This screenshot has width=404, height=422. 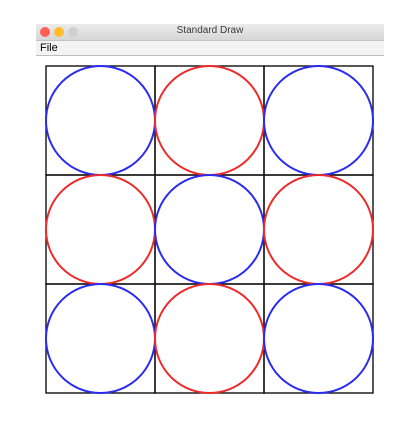 What do you see at coordinates (210, 48) in the screenshot?
I see `menu-bar: File` at bounding box center [210, 48].